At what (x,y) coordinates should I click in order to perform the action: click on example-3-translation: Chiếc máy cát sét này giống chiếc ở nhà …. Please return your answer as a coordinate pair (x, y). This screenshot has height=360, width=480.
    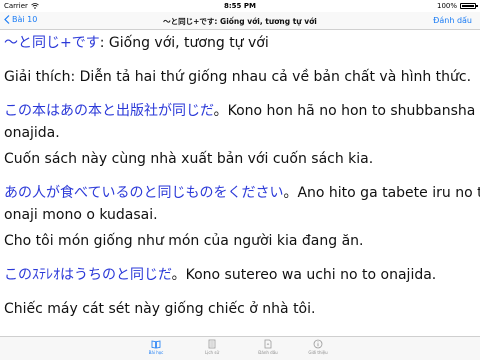
    Looking at the image, I should click on (160, 309).